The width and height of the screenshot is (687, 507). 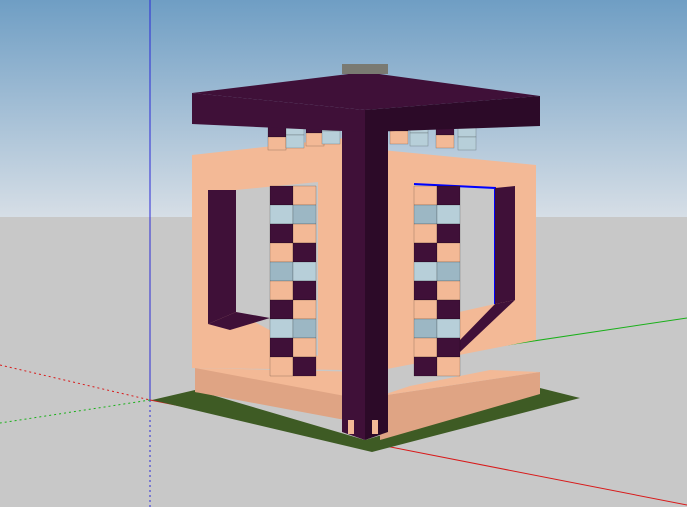 What do you see at coordinates (375, 427) in the screenshot?
I see `pillar-door-right` at bounding box center [375, 427].